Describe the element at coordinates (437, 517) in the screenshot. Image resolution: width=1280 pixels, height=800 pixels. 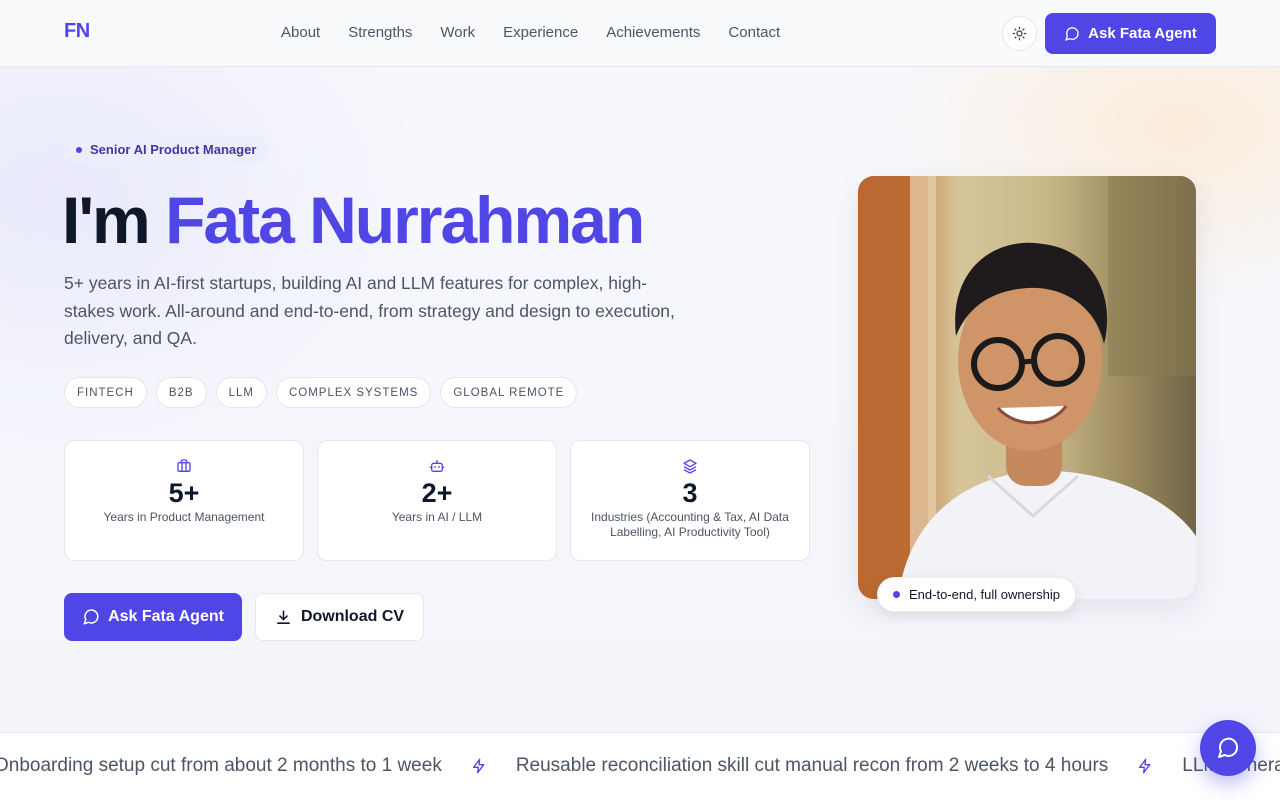
I see `stat-label: Years in AI / LLM` at that location.